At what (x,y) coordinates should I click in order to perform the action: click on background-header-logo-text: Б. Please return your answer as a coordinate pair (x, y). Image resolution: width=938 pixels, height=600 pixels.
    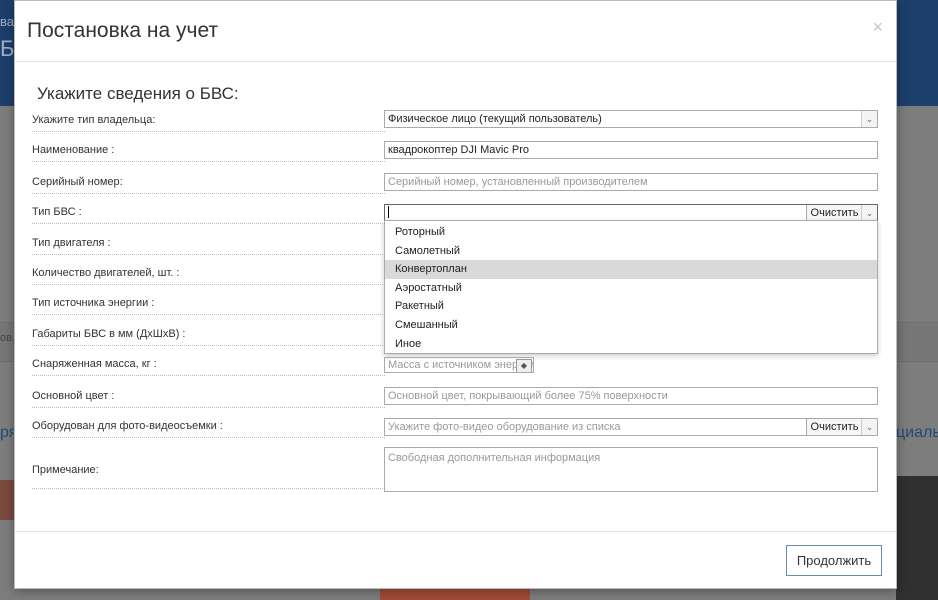
    Looking at the image, I should click on (7, 48).